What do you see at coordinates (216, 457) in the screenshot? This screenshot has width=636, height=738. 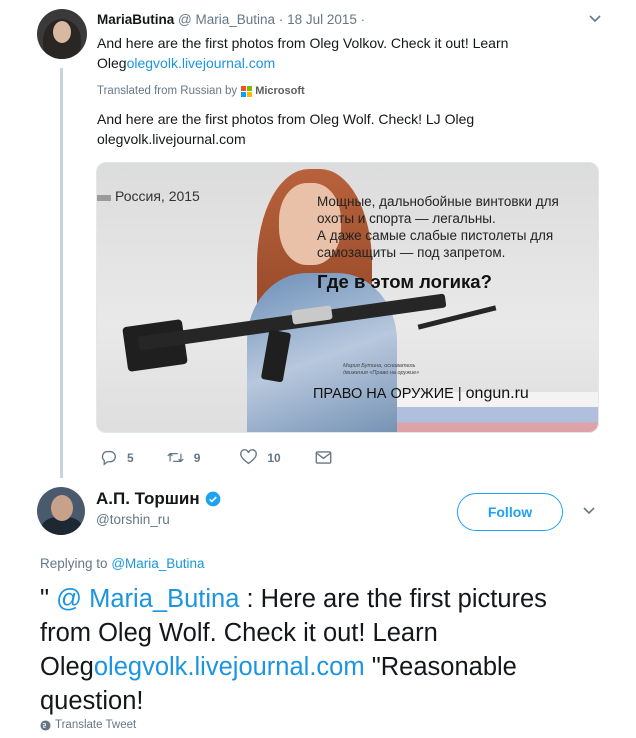 I see `tweet-actions: 5 9 10` at bounding box center [216, 457].